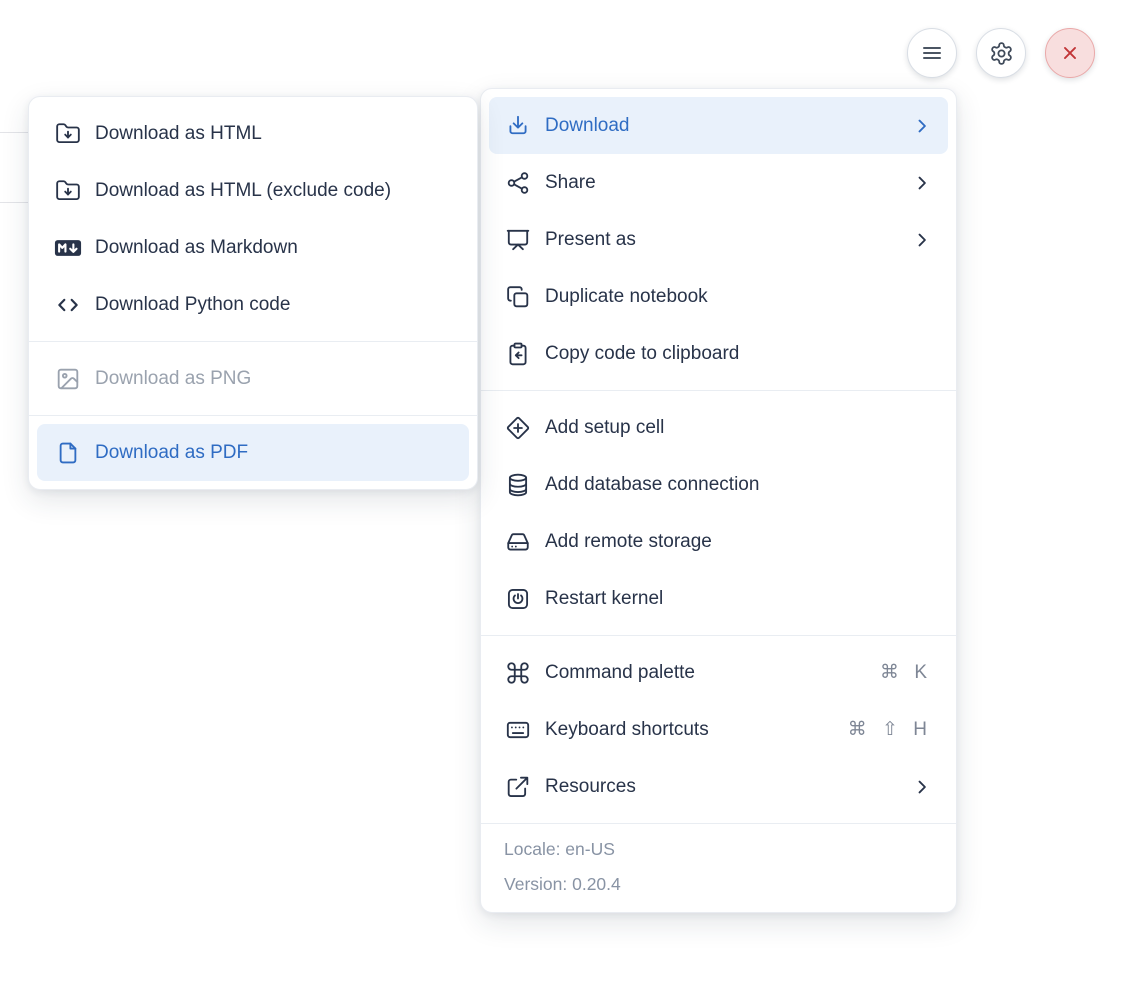 The image size is (1130, 986). What do you see at coordinates (173, 378) in the screenshot?
I see `submenu-item-label: Download as PNG` at bounding box center [173, 378].